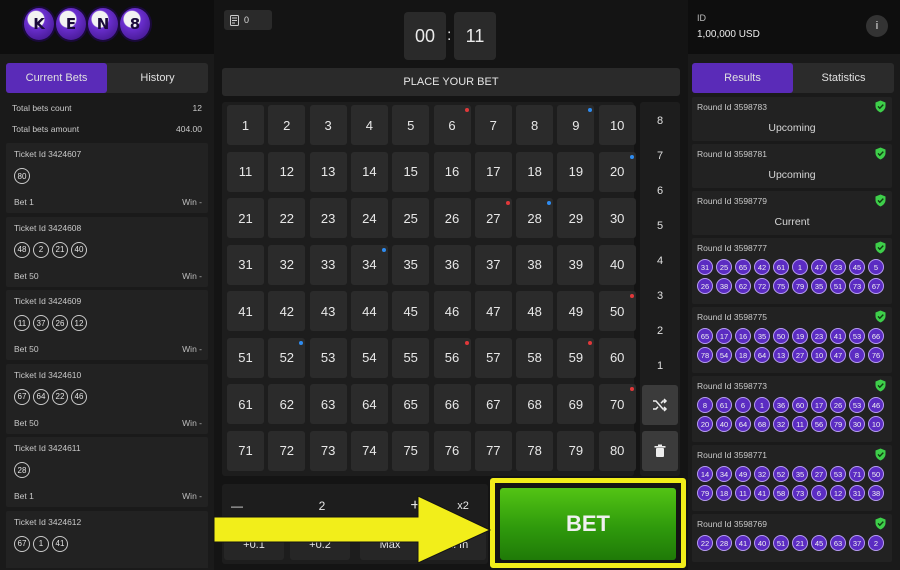 The width and height of the screenshot is (900, 570). Describe the element at coordinates (328, 125) in the screenshot. I see `number-cell-3: 3` at that location.